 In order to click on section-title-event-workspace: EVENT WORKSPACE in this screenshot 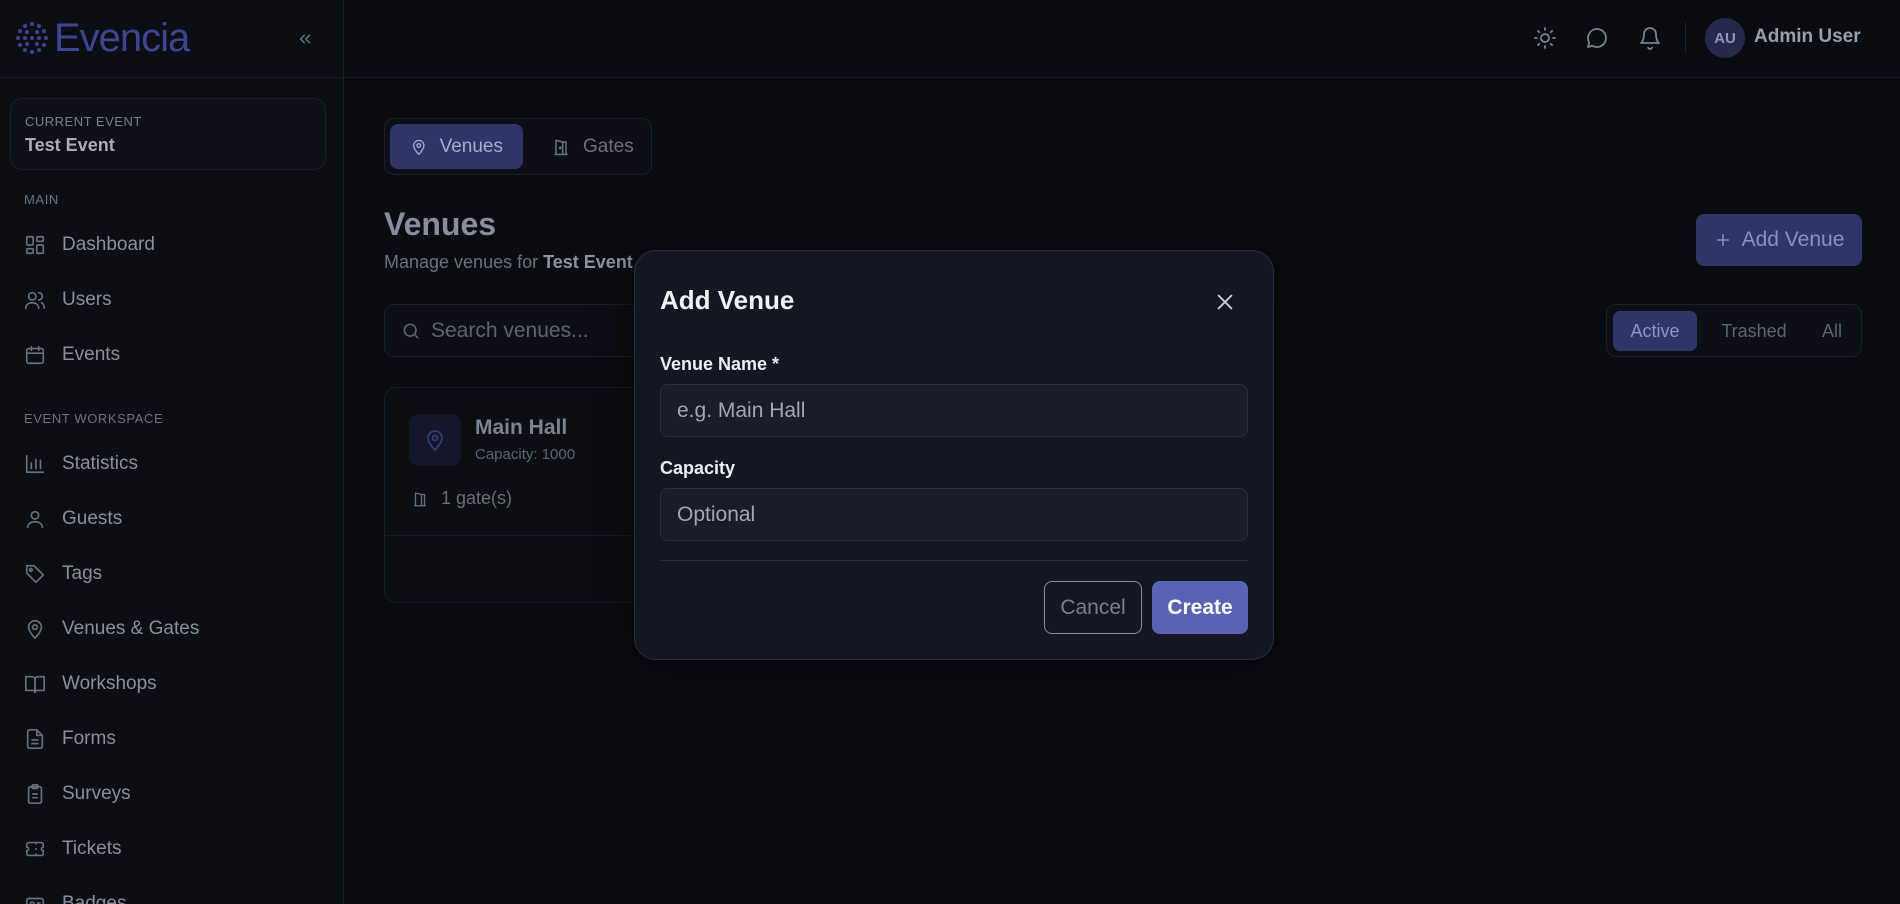, I will do `click(94, 418)`.